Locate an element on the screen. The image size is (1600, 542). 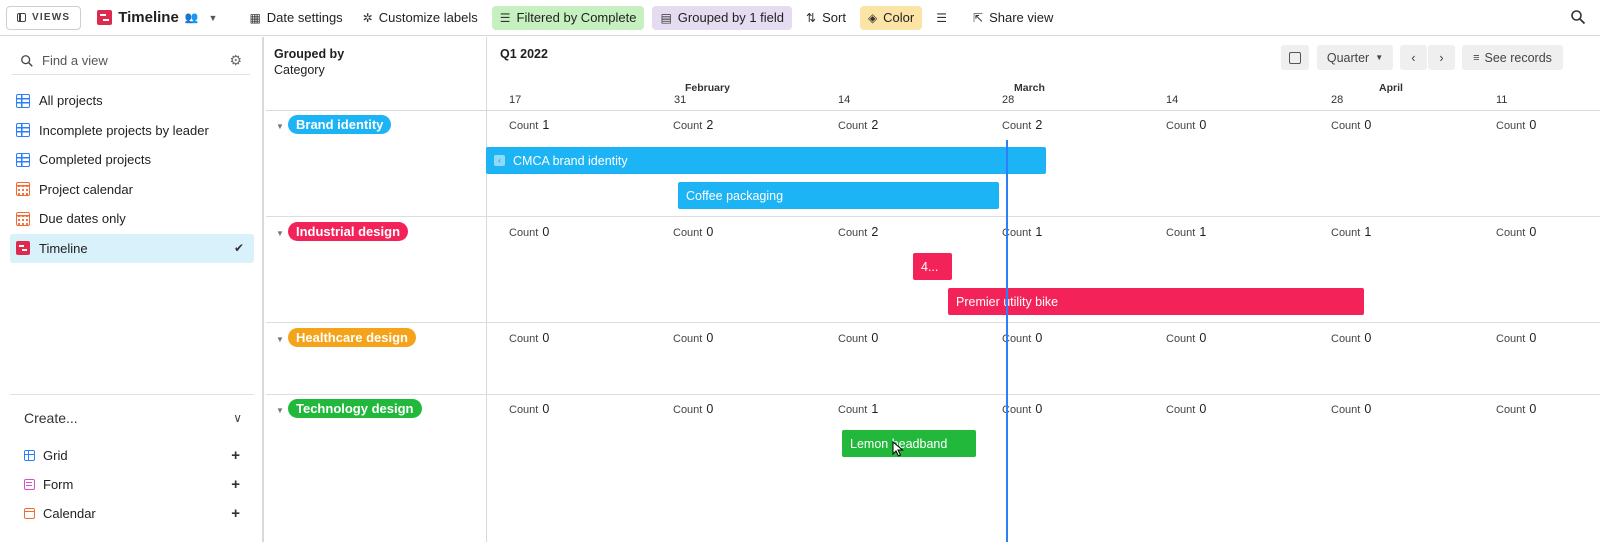
color-button: ◈ Color is located at coordinates (891, 17).